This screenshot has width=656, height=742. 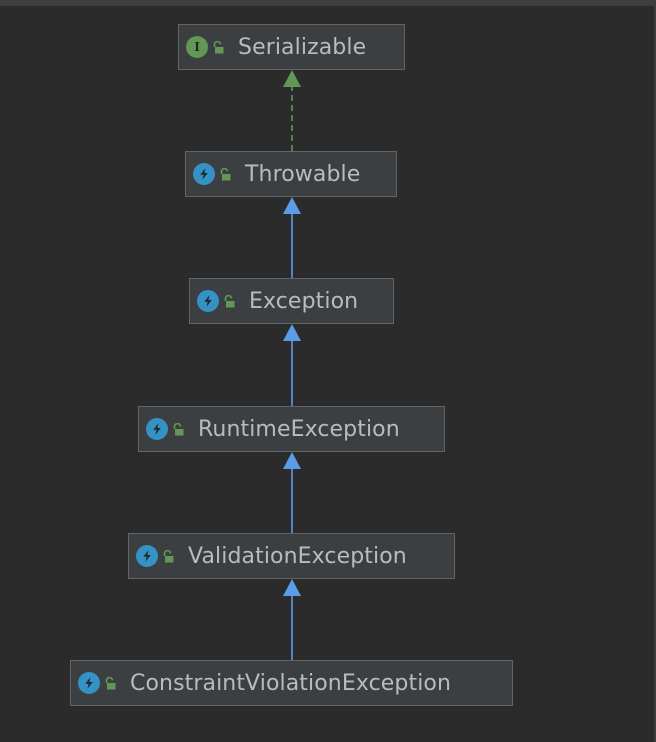 I want to click on edges-layer, so click(x=292, y=365).